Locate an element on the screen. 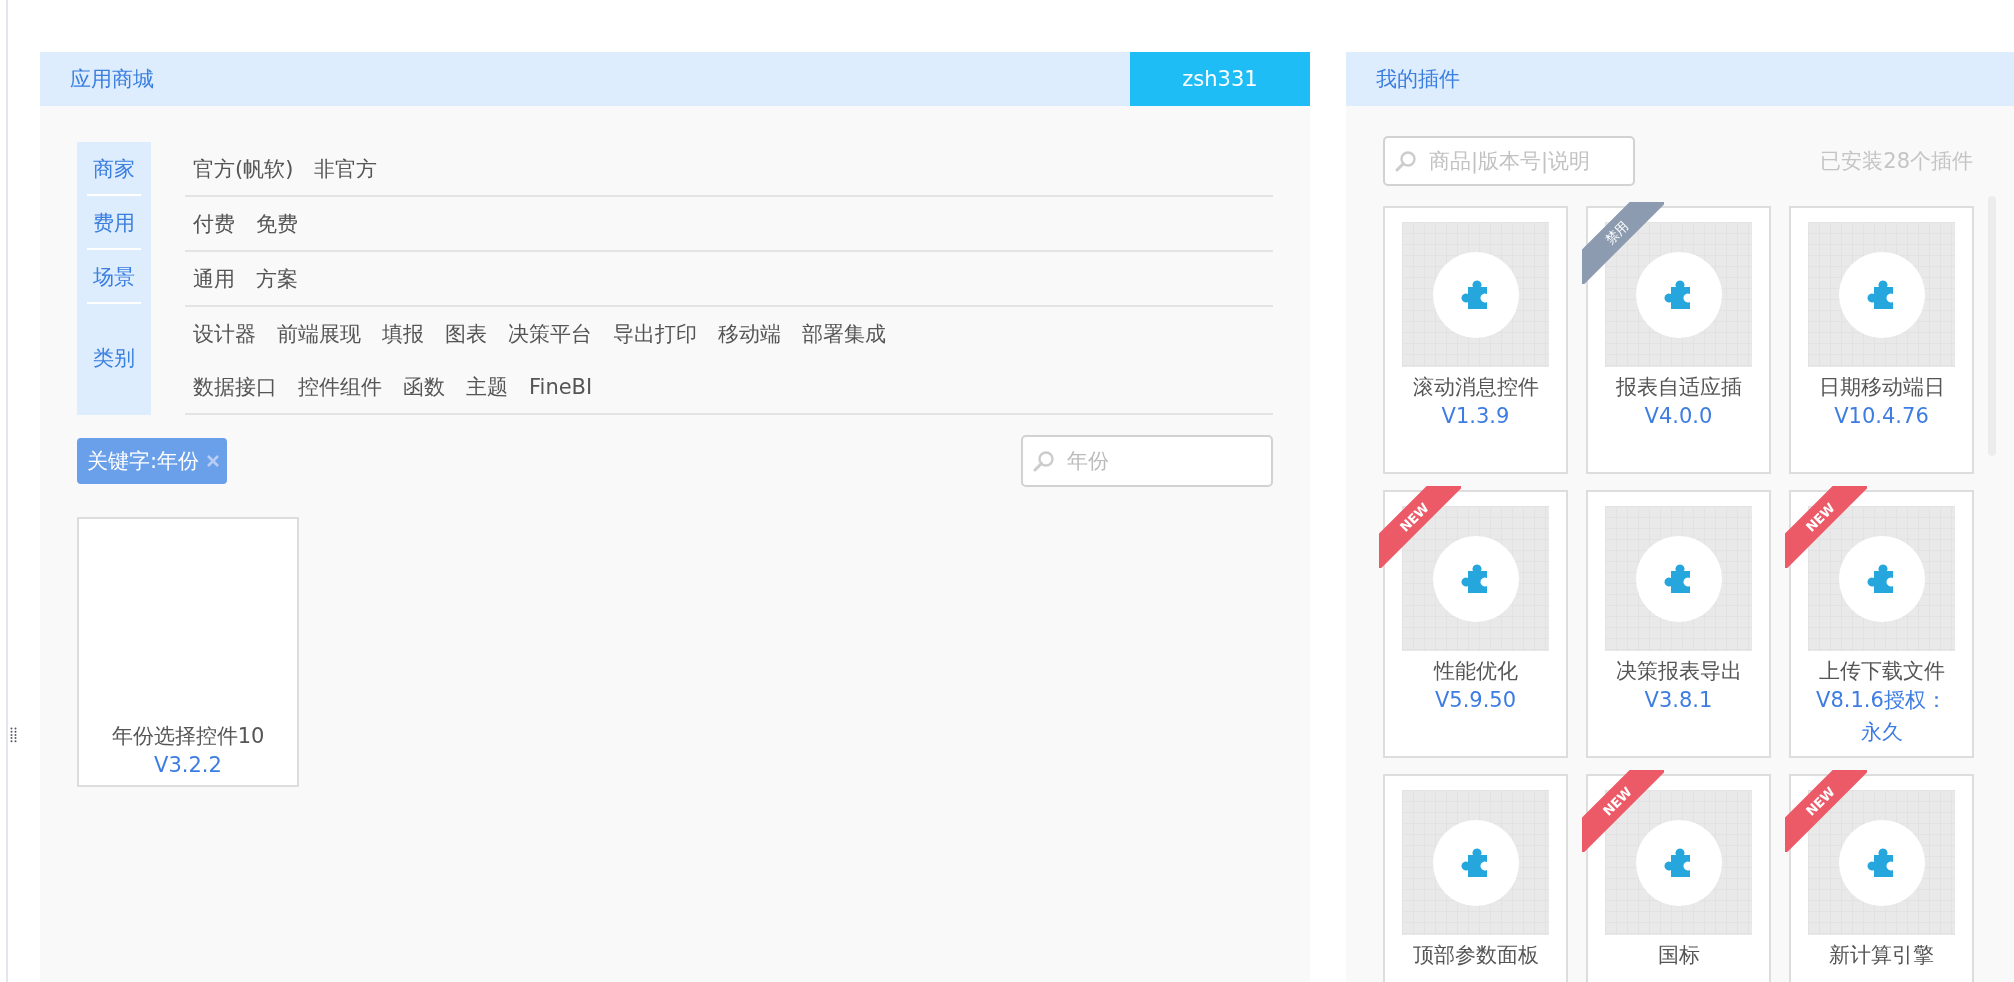  filter-option: 前端展现 is located at coordinates (319, 333).